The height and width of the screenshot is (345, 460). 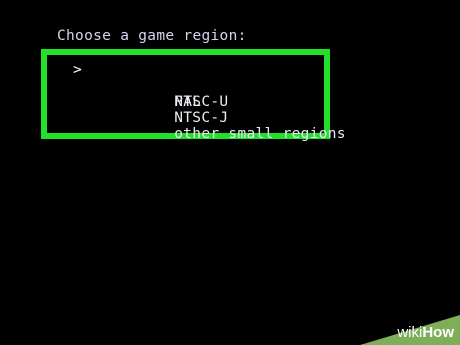 I want to click on menu-item-label: other small regions, so click(x=260, y=134).